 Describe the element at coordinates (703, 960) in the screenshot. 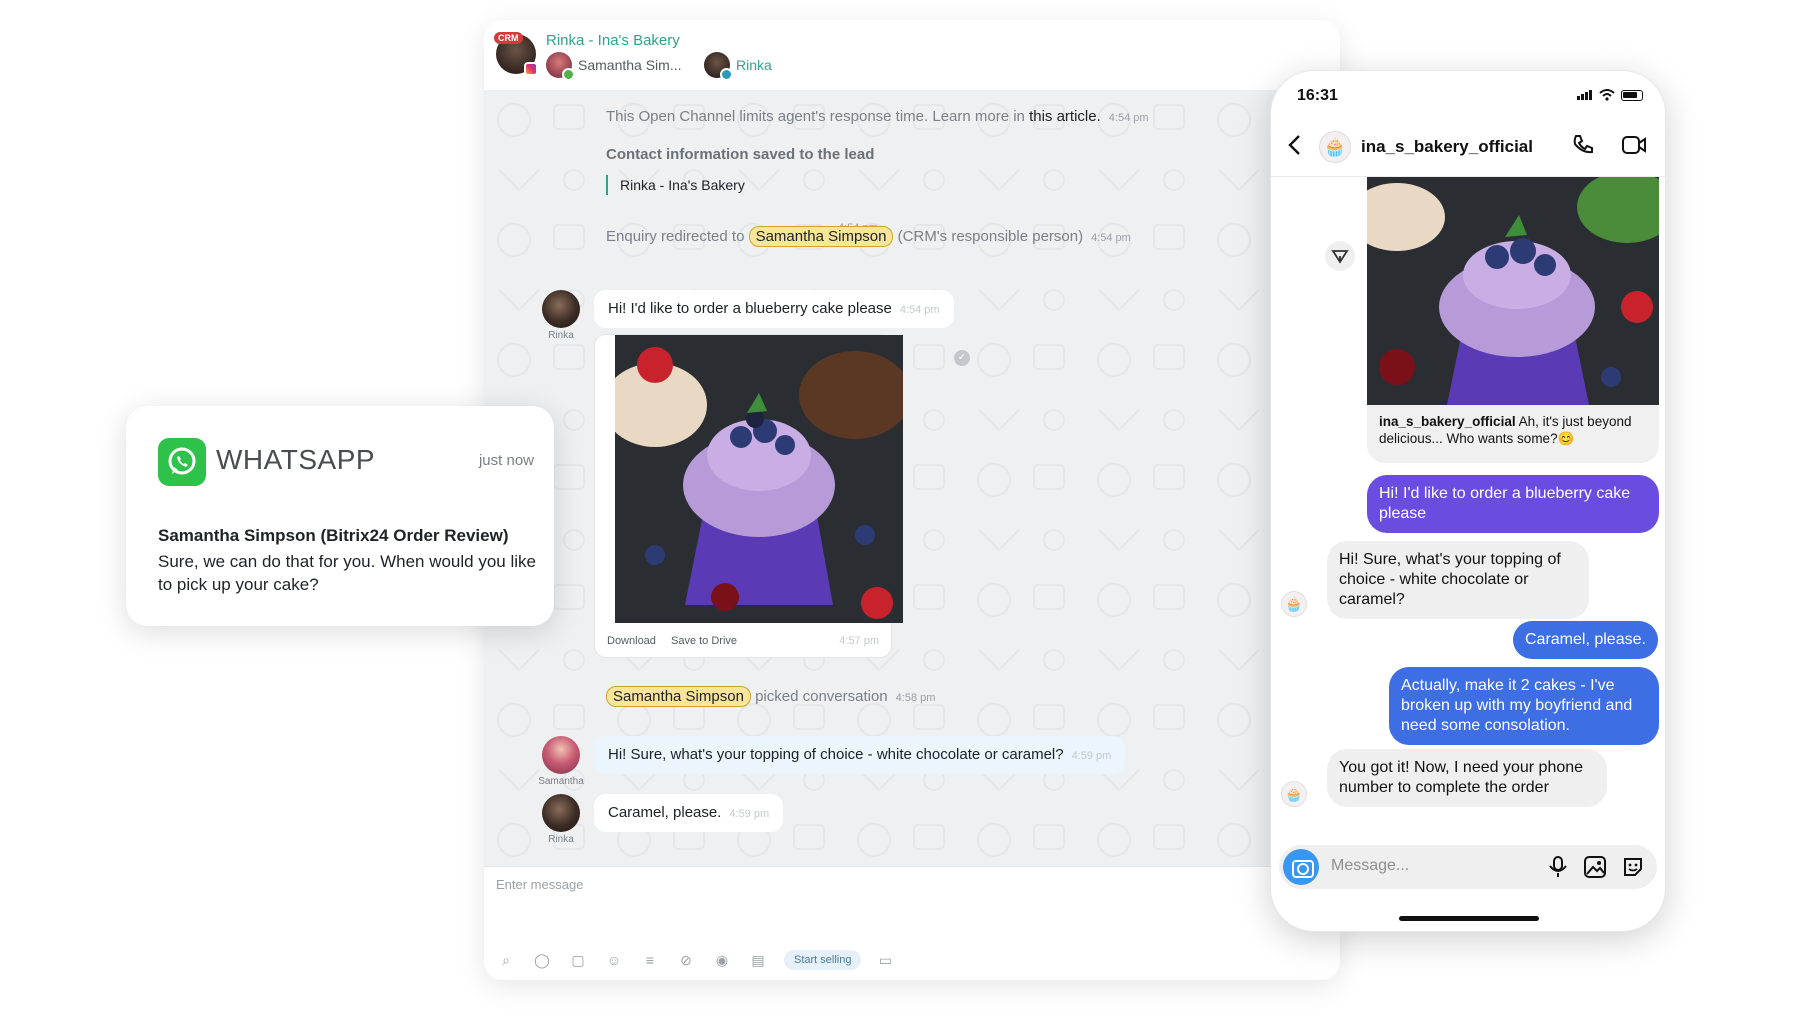

I see `composer-toolbar: ⌕ ◯ ▢ ☺ ≡ ⊘ ◉ ▤ Start selling ▭` at that location.